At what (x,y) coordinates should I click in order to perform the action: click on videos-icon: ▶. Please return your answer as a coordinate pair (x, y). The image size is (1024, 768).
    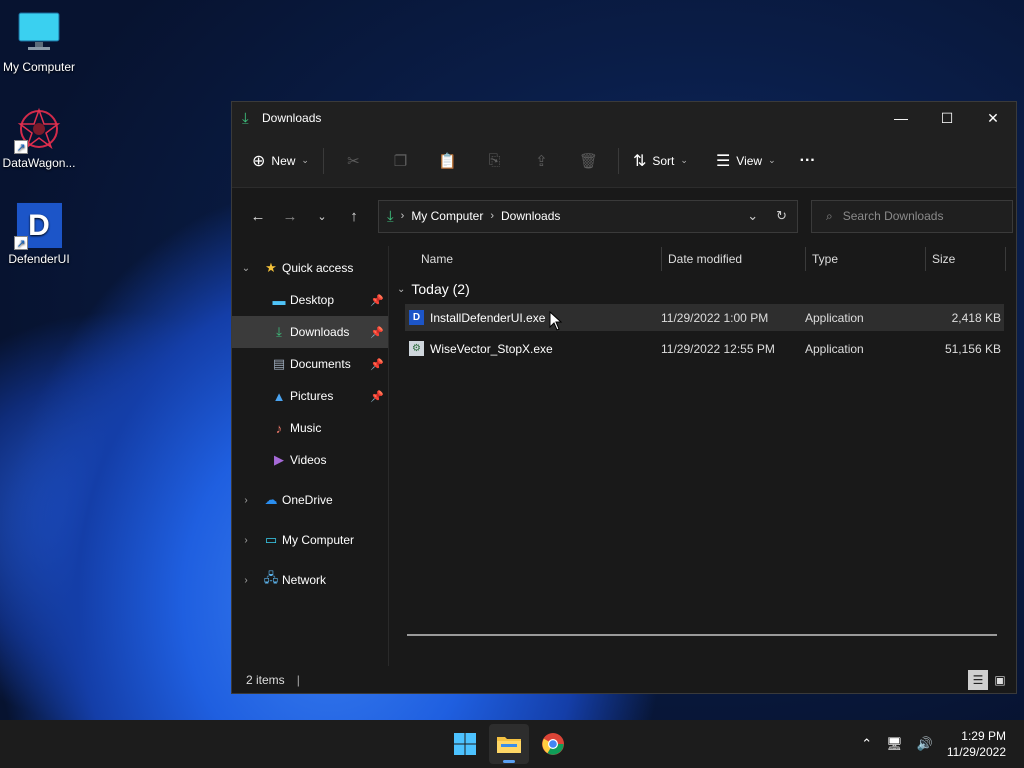
    Looking at the image, I should click on (279, 459).